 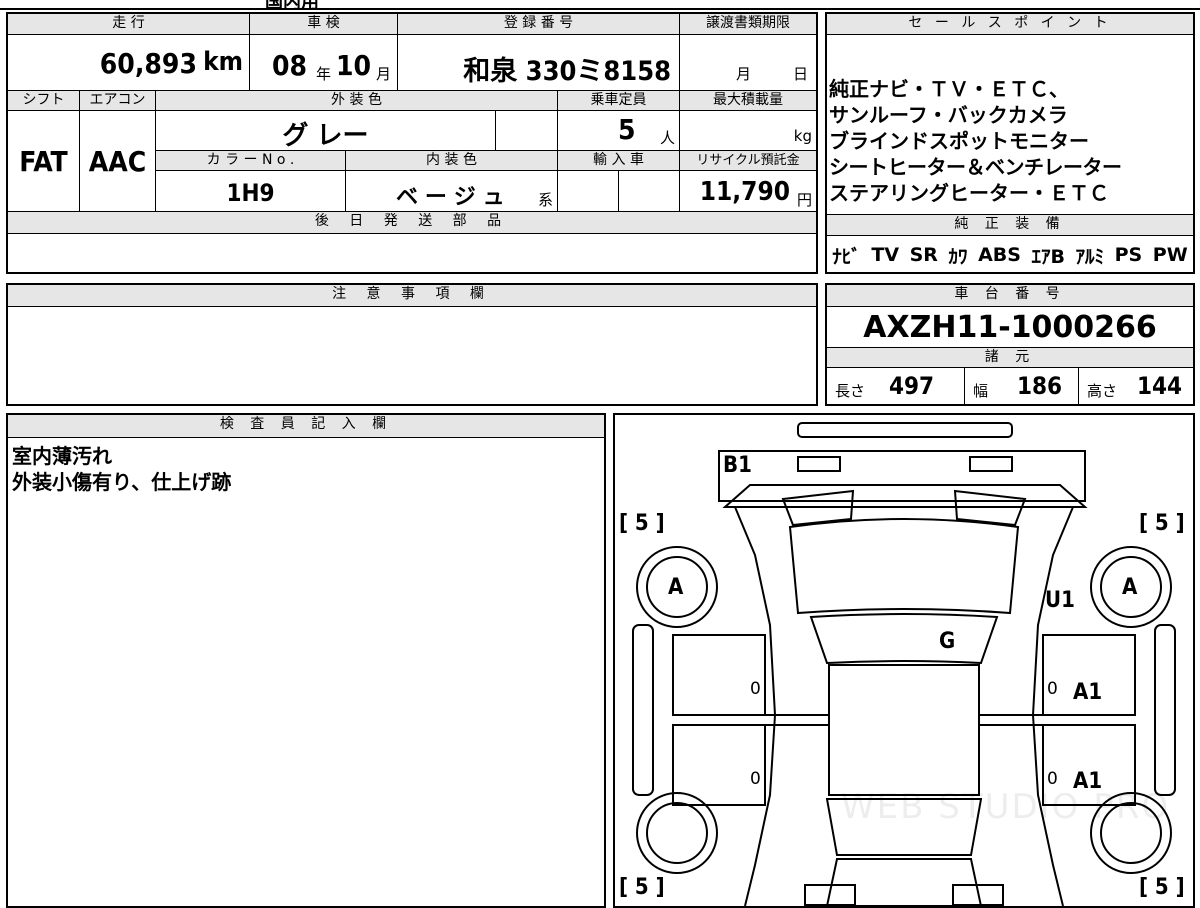 I want to click on inspector-note-line: 外装小傷有り、仕上げ跡, so click(x=122, y=482).